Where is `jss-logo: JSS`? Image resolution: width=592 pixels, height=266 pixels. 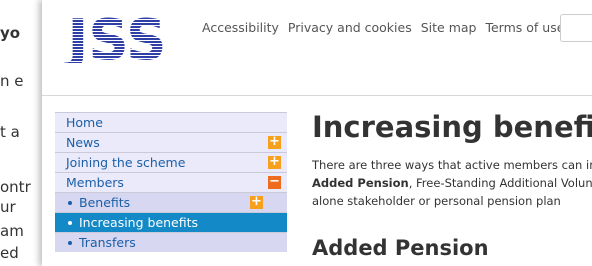 jss-logo: JSS is located at coordinates (117, 35).